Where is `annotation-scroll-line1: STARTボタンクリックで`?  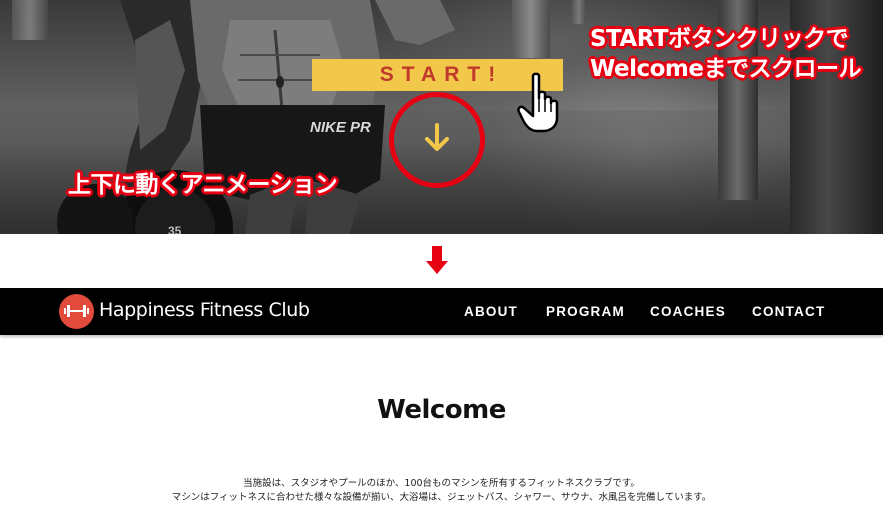
annotation-scroll-line1: STARTボタンクリックで is located at coordinates (719, 39).